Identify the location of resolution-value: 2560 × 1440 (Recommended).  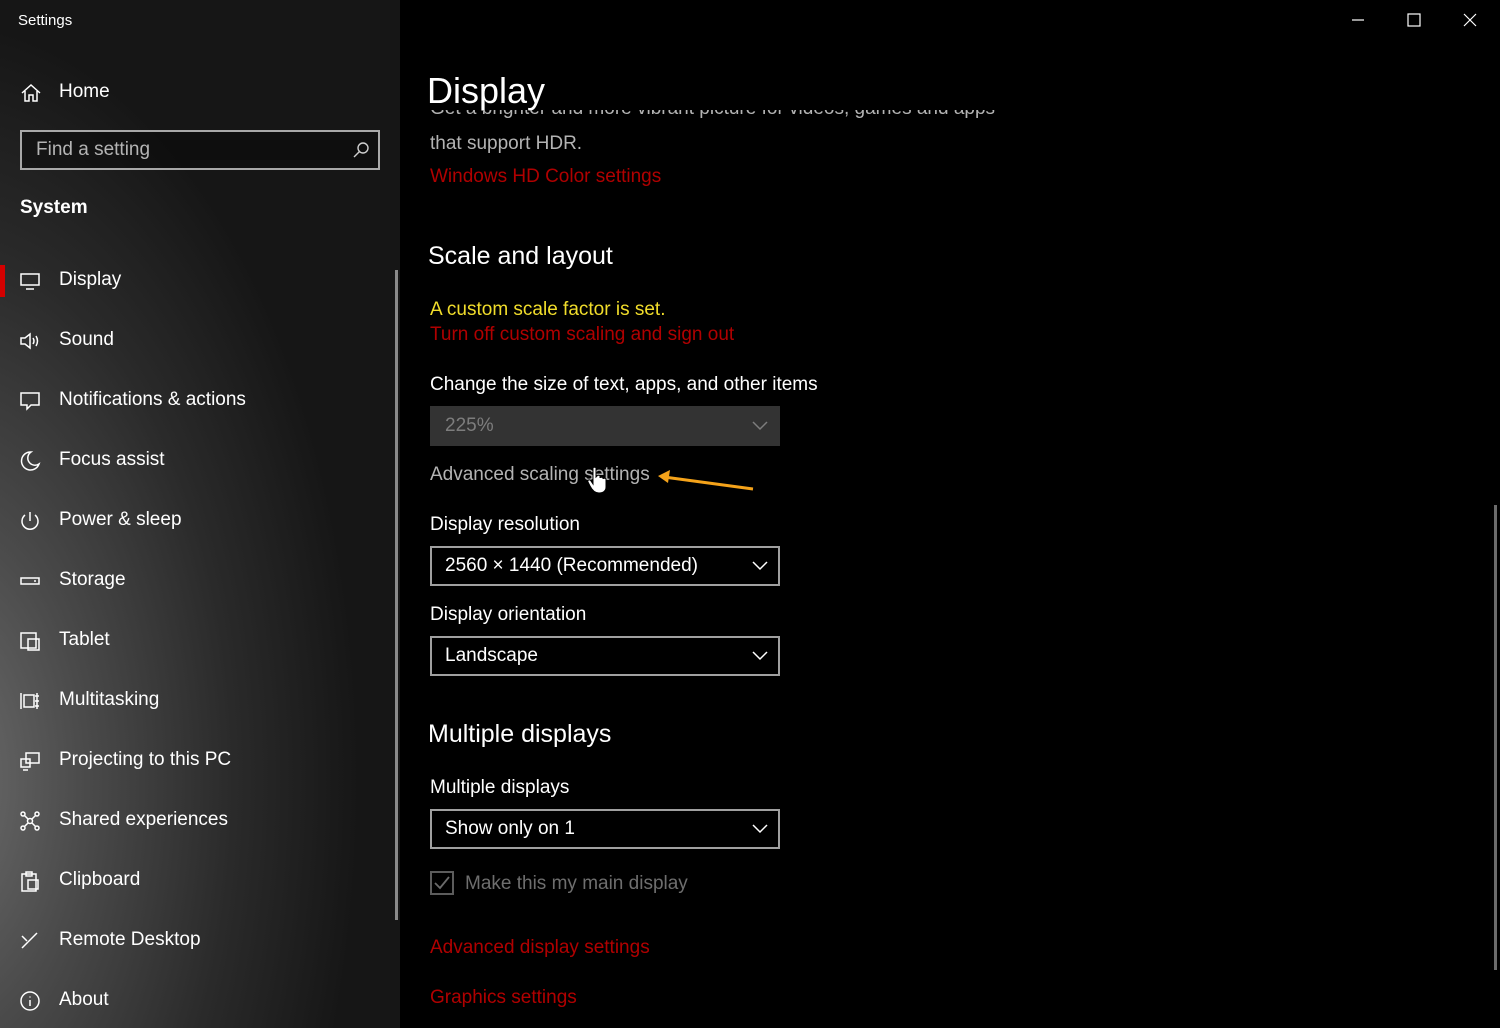
(571, 565).